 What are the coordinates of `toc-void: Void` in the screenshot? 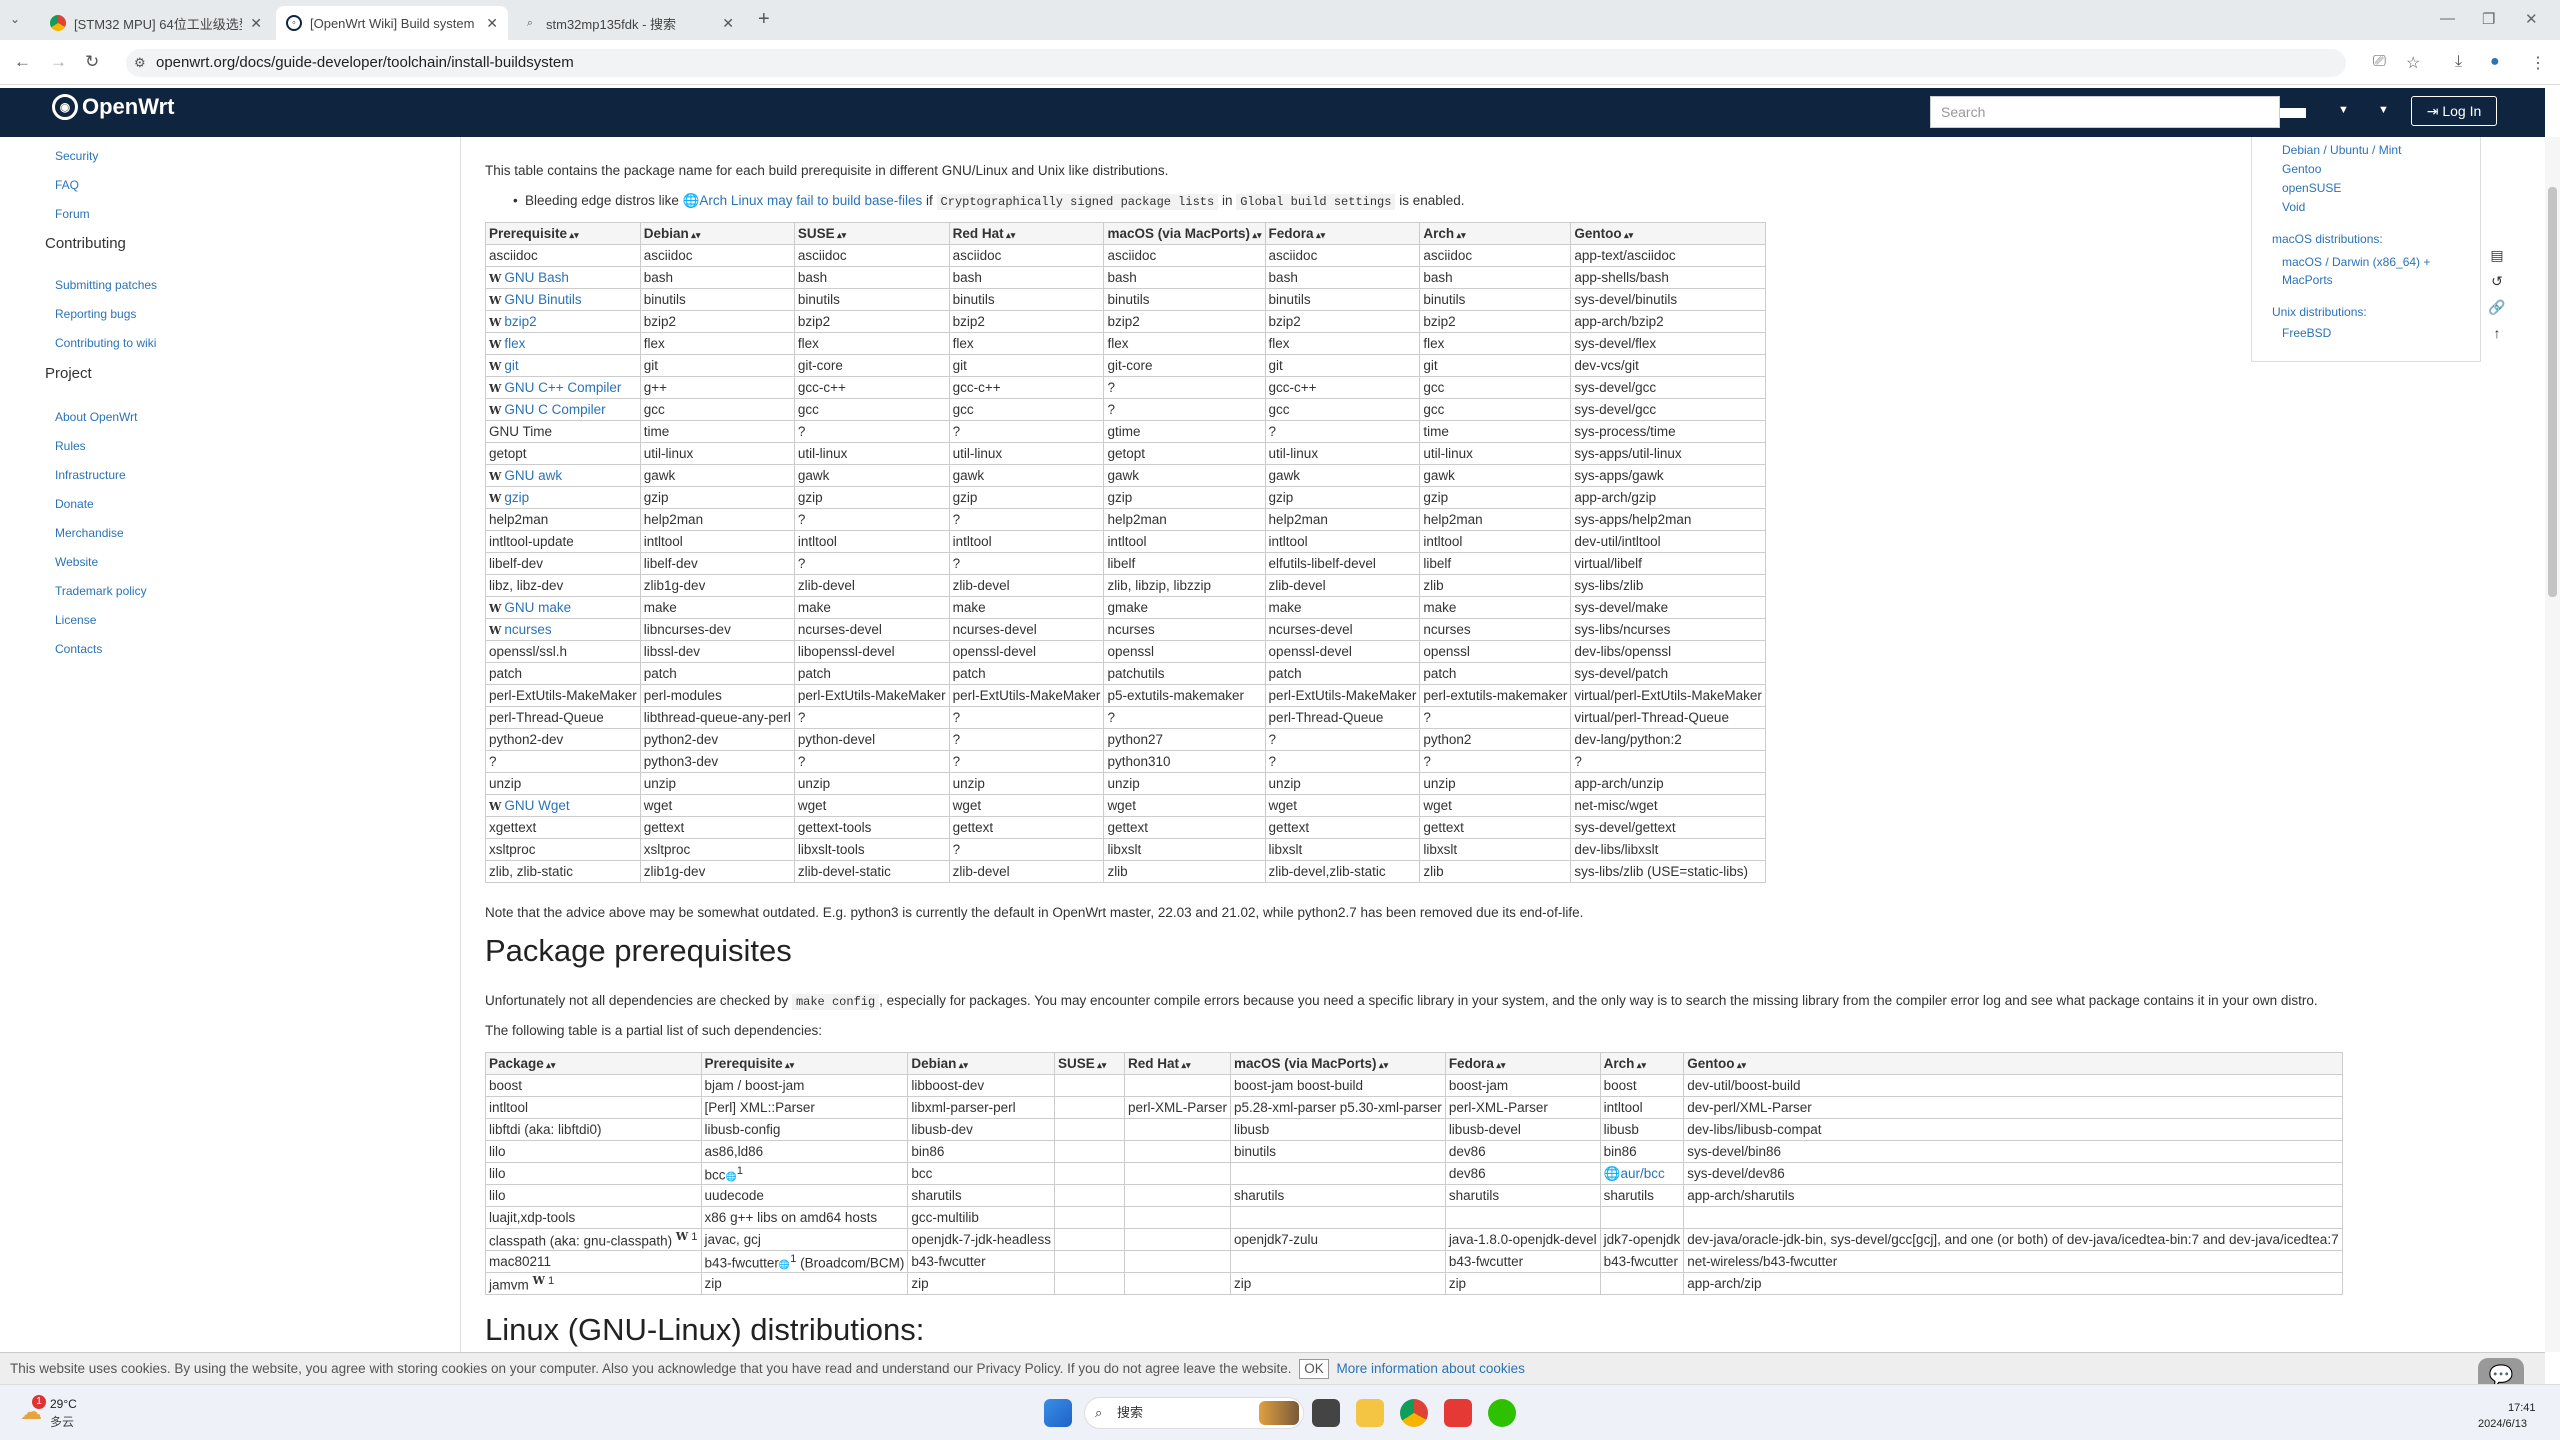 It's located at (2293, 207).